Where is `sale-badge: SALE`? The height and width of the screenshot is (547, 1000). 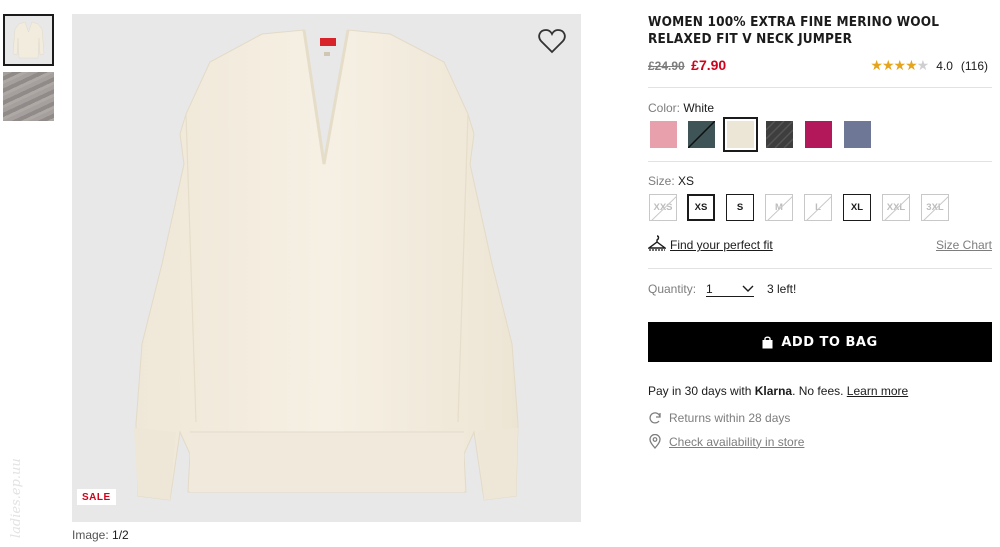
sale-badge: SALE is located at coordinates (96, 497).